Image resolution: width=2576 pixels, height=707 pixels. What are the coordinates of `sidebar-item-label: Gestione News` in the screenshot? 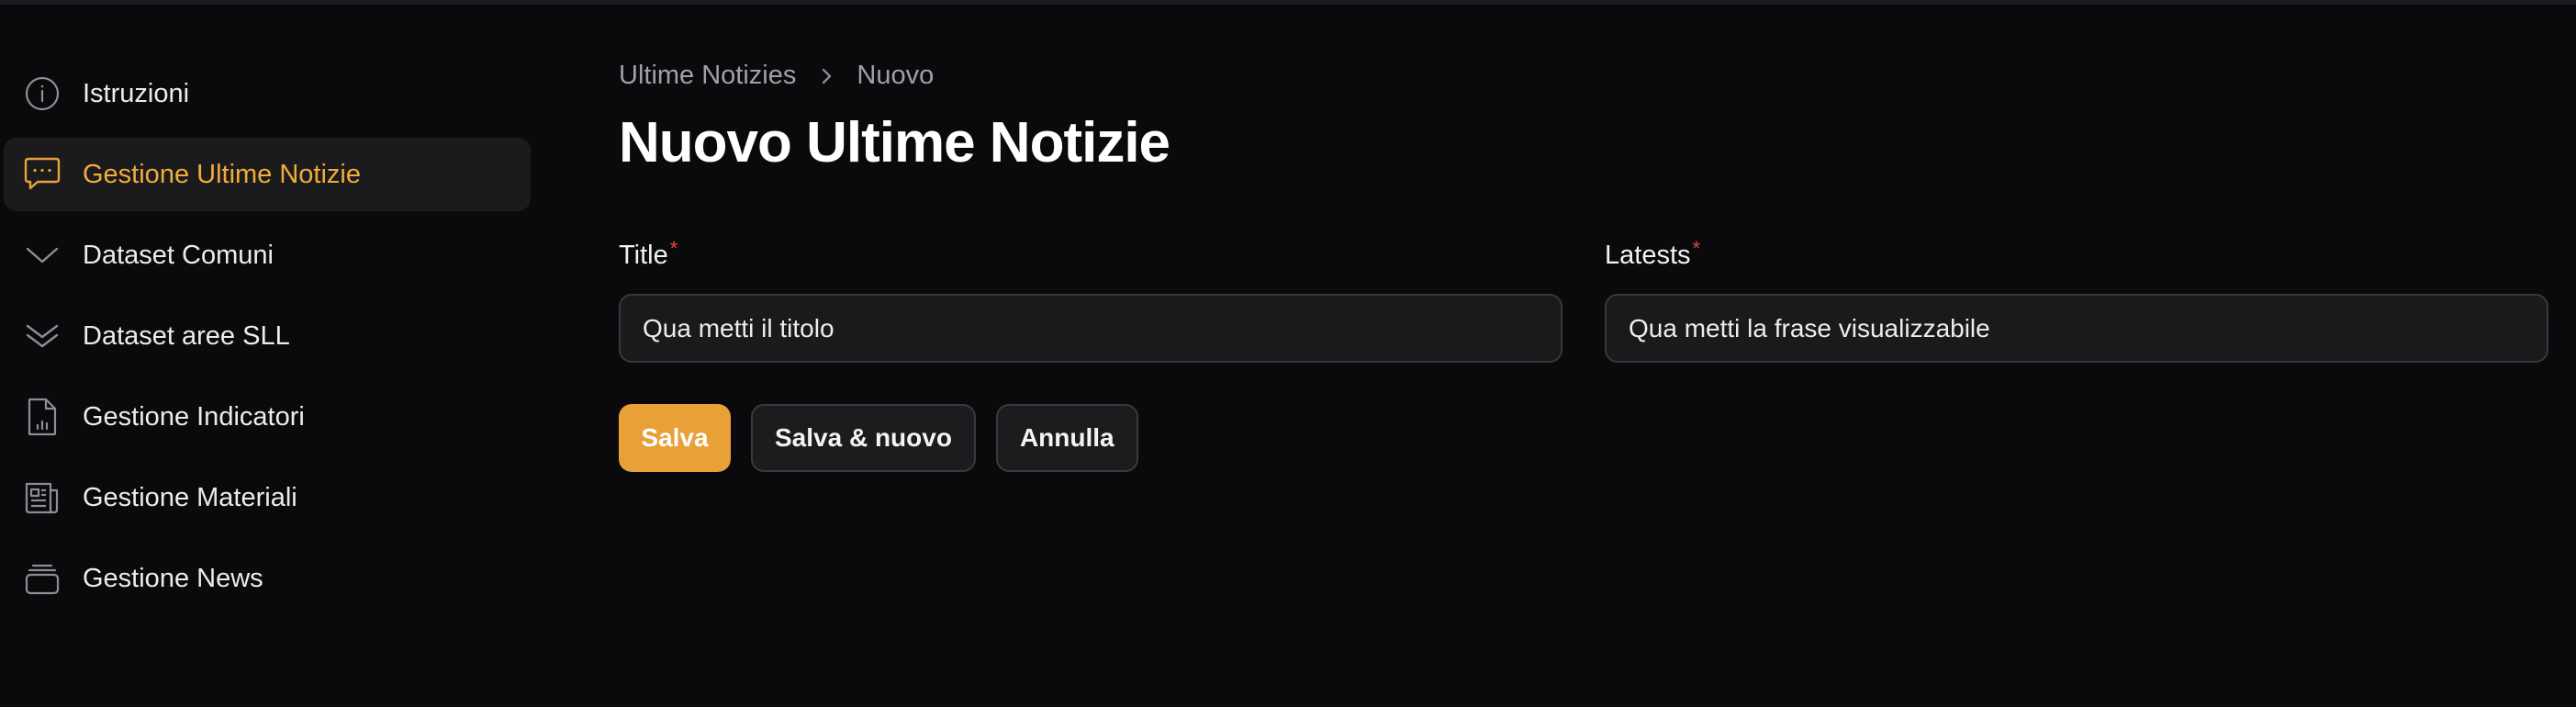 It's located at (173, 578).